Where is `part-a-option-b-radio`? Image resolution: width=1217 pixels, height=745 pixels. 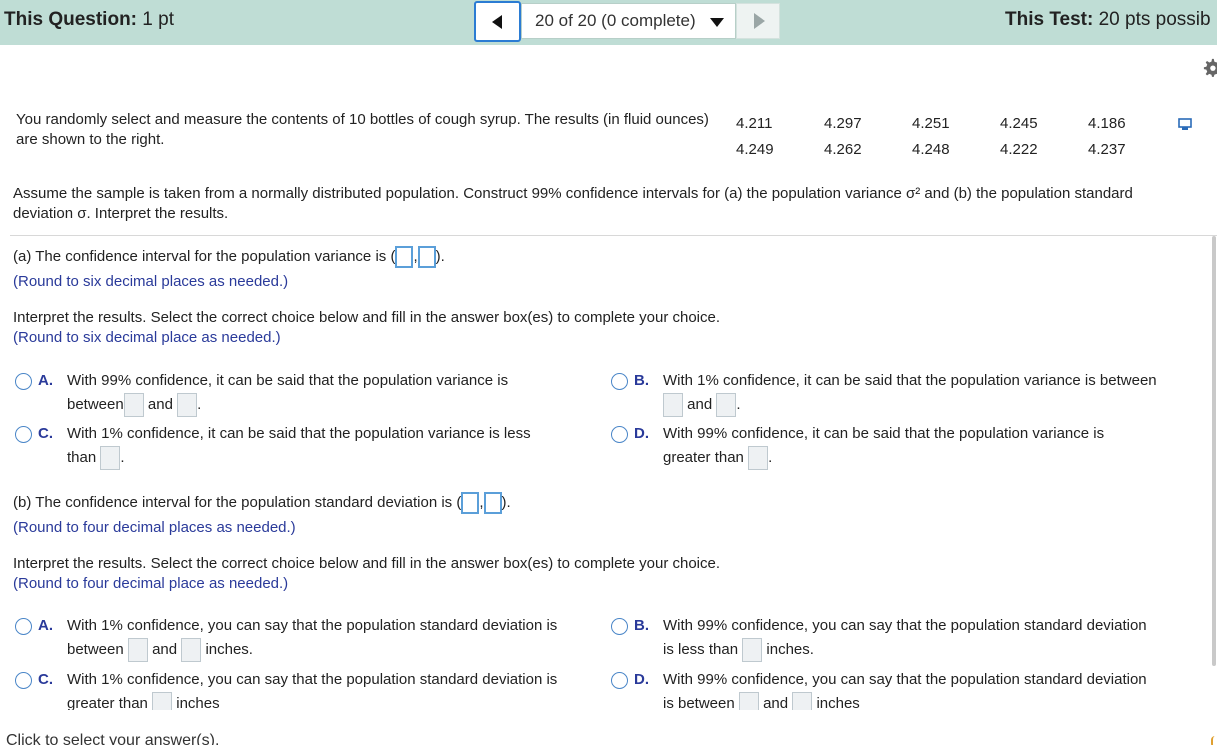 part-a-option-b-radio is located at coordinates (619, 381).